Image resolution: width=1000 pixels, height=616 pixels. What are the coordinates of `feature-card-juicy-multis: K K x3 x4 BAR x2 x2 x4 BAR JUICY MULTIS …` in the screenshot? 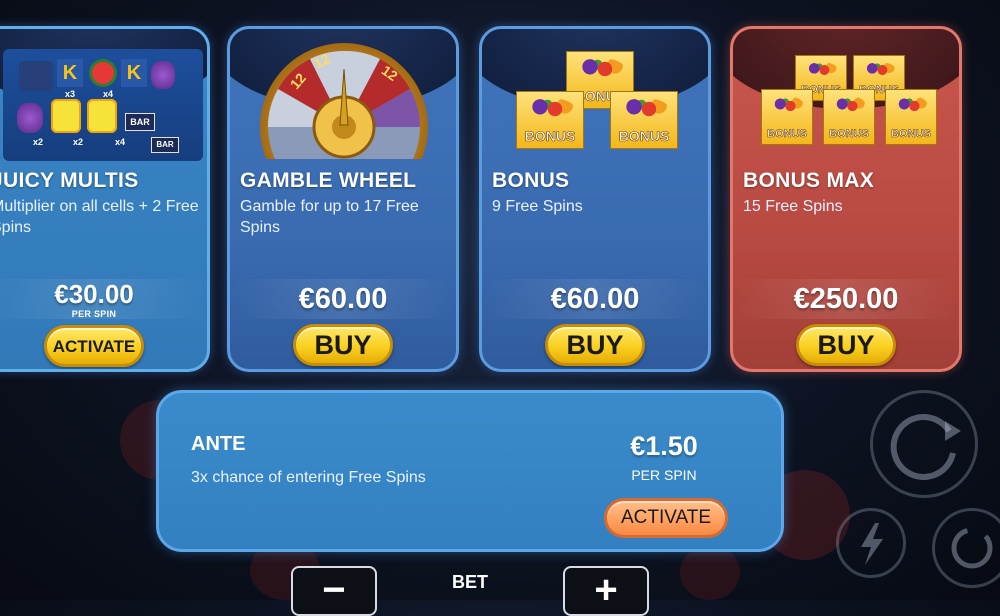 It's located at (105, 199).